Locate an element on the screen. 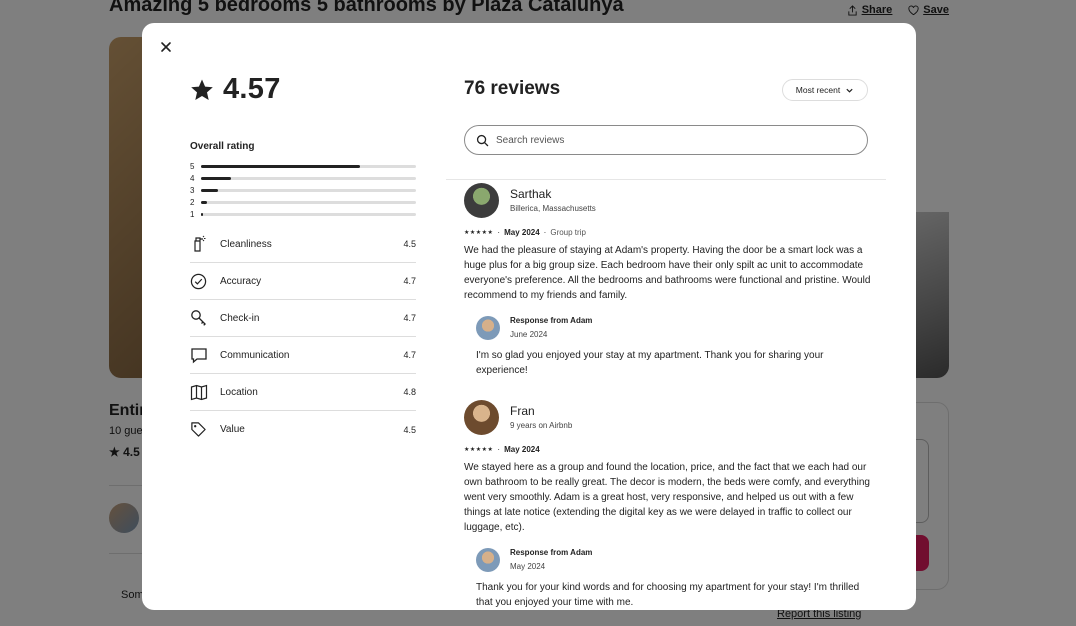 The height and width of the screenshot is (626, 1076). spray-bottle-icon is located at coordinates (205, 244).